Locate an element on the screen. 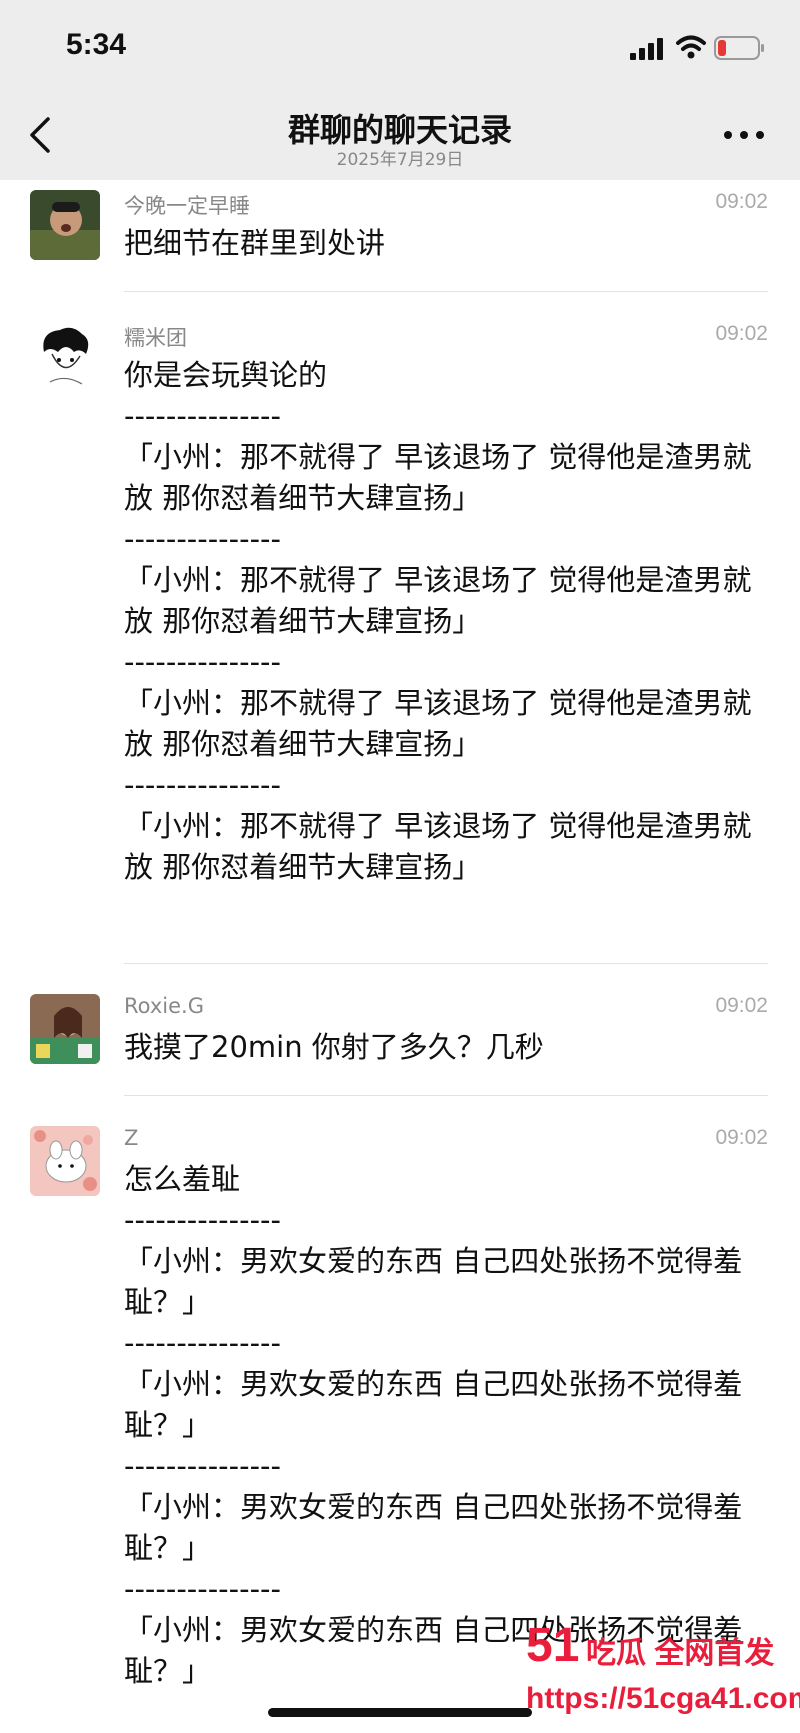 The width and height of the screenshot is (800, 1733). more-options-button is located at coordinates (744, 135).